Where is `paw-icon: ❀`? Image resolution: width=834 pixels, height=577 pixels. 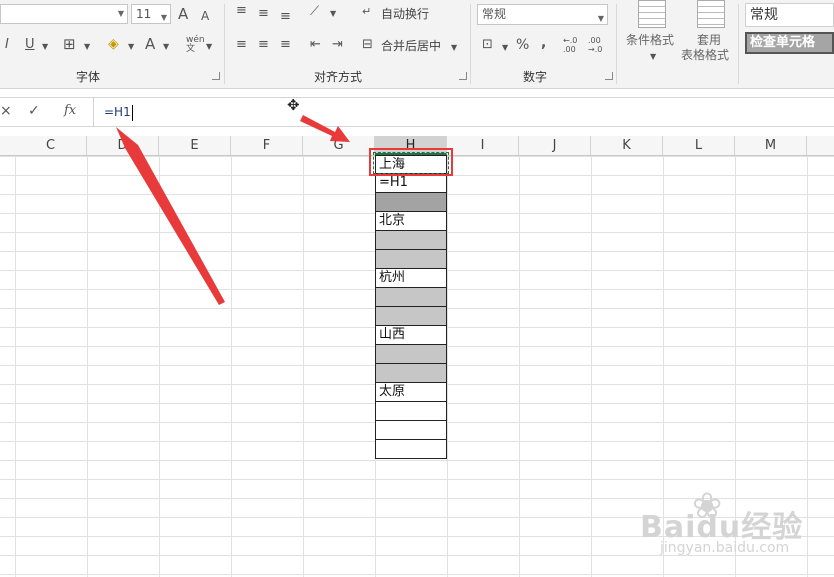
paw-icon: ❀ is located at coordinates (707, 506).